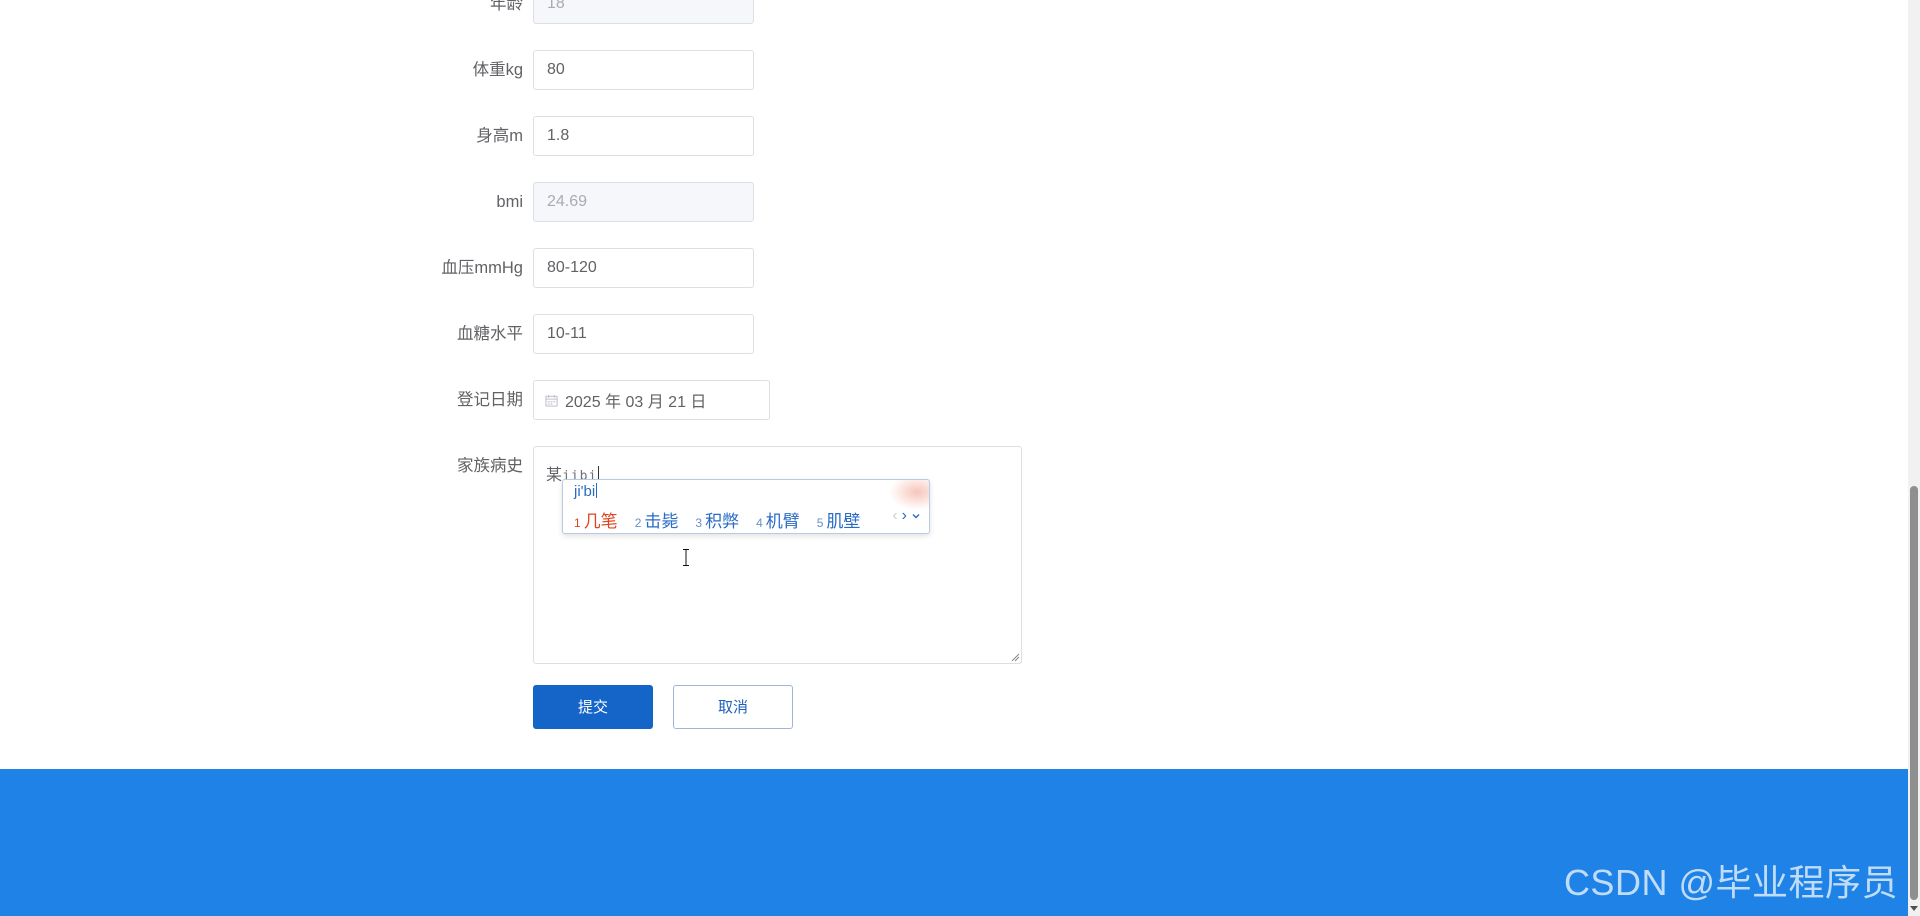 Image resolution: width=1920 pixels, height=916 pixels. I want to click on blood-sugar-label: 血糖水平, so click(490, 334).